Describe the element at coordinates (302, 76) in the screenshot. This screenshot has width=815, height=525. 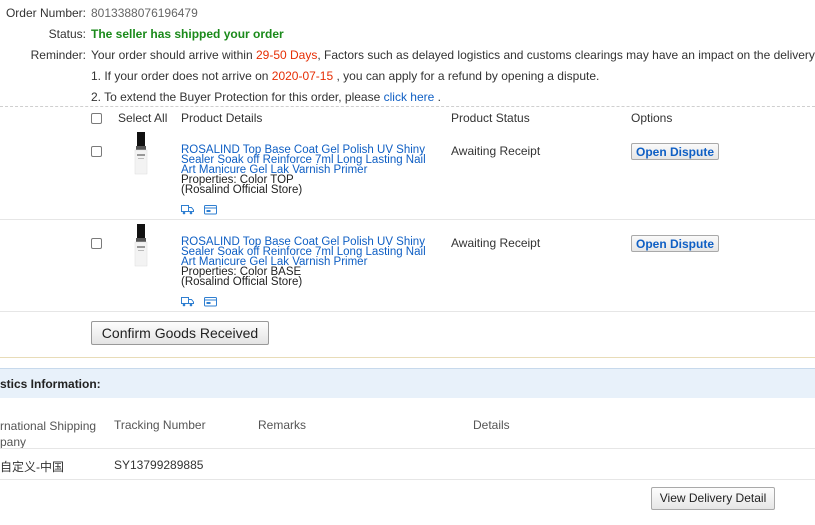
I see `note1-date: 2020-07-15` at that location.